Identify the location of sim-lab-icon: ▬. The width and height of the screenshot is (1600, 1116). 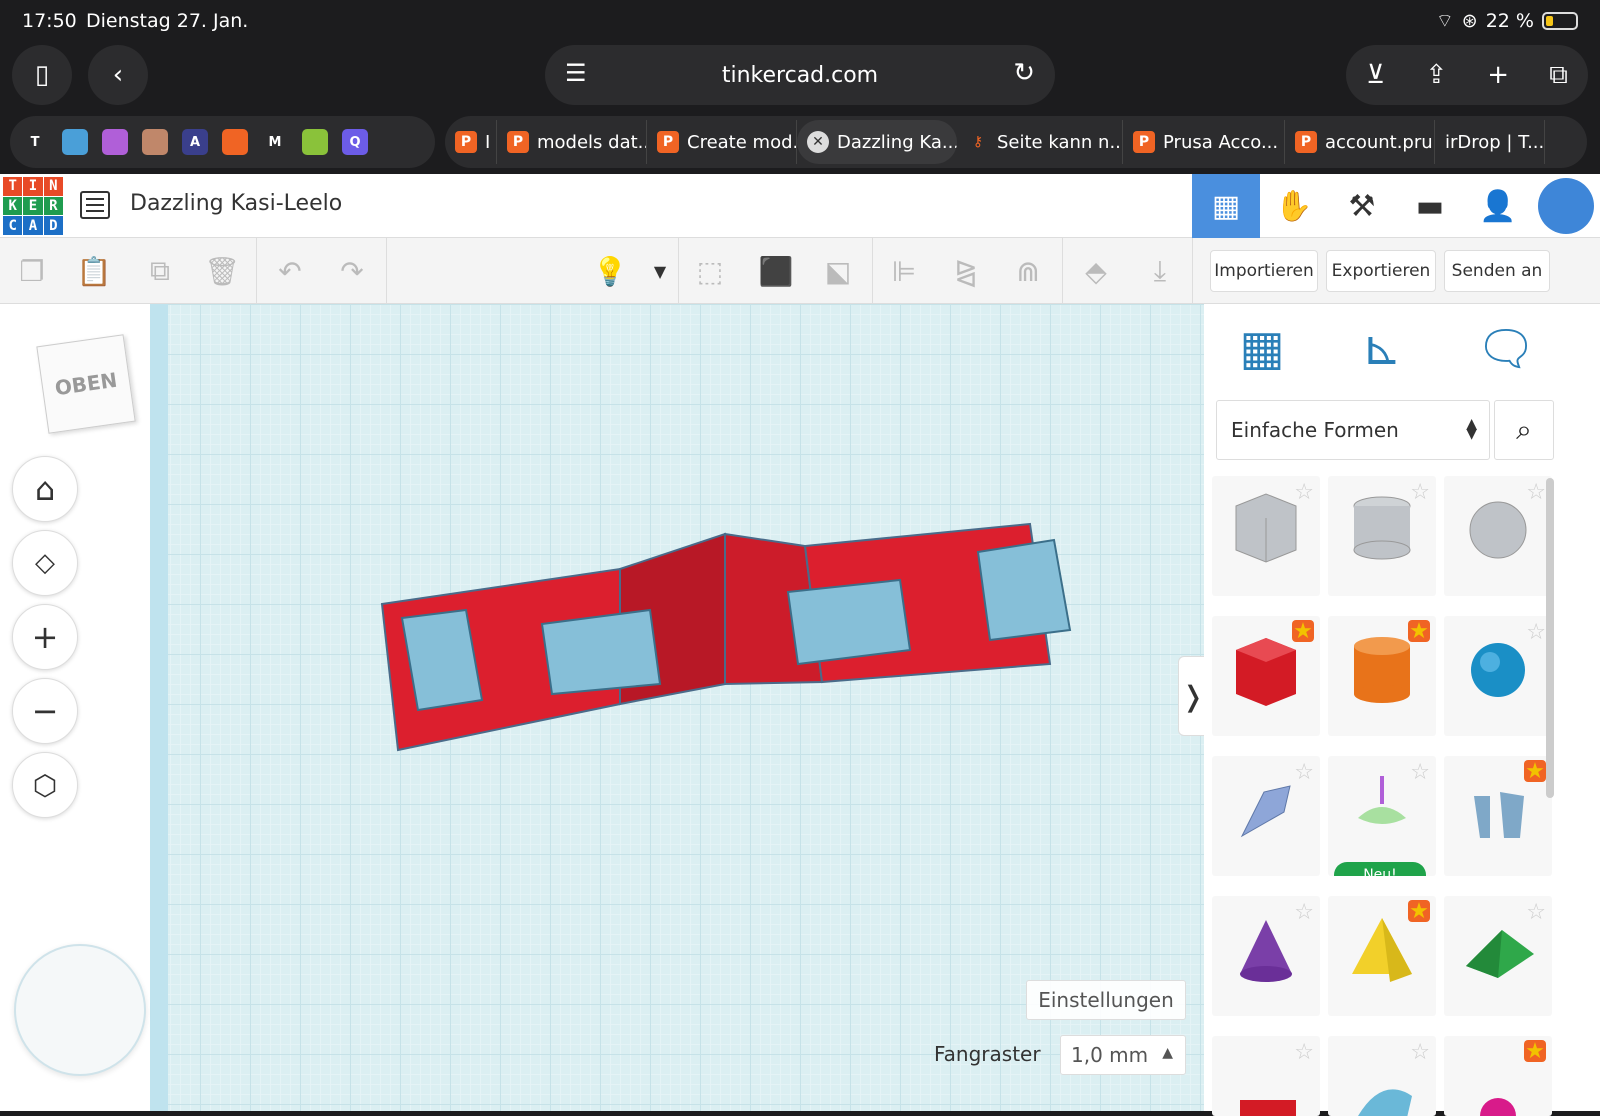
(1430, 206).